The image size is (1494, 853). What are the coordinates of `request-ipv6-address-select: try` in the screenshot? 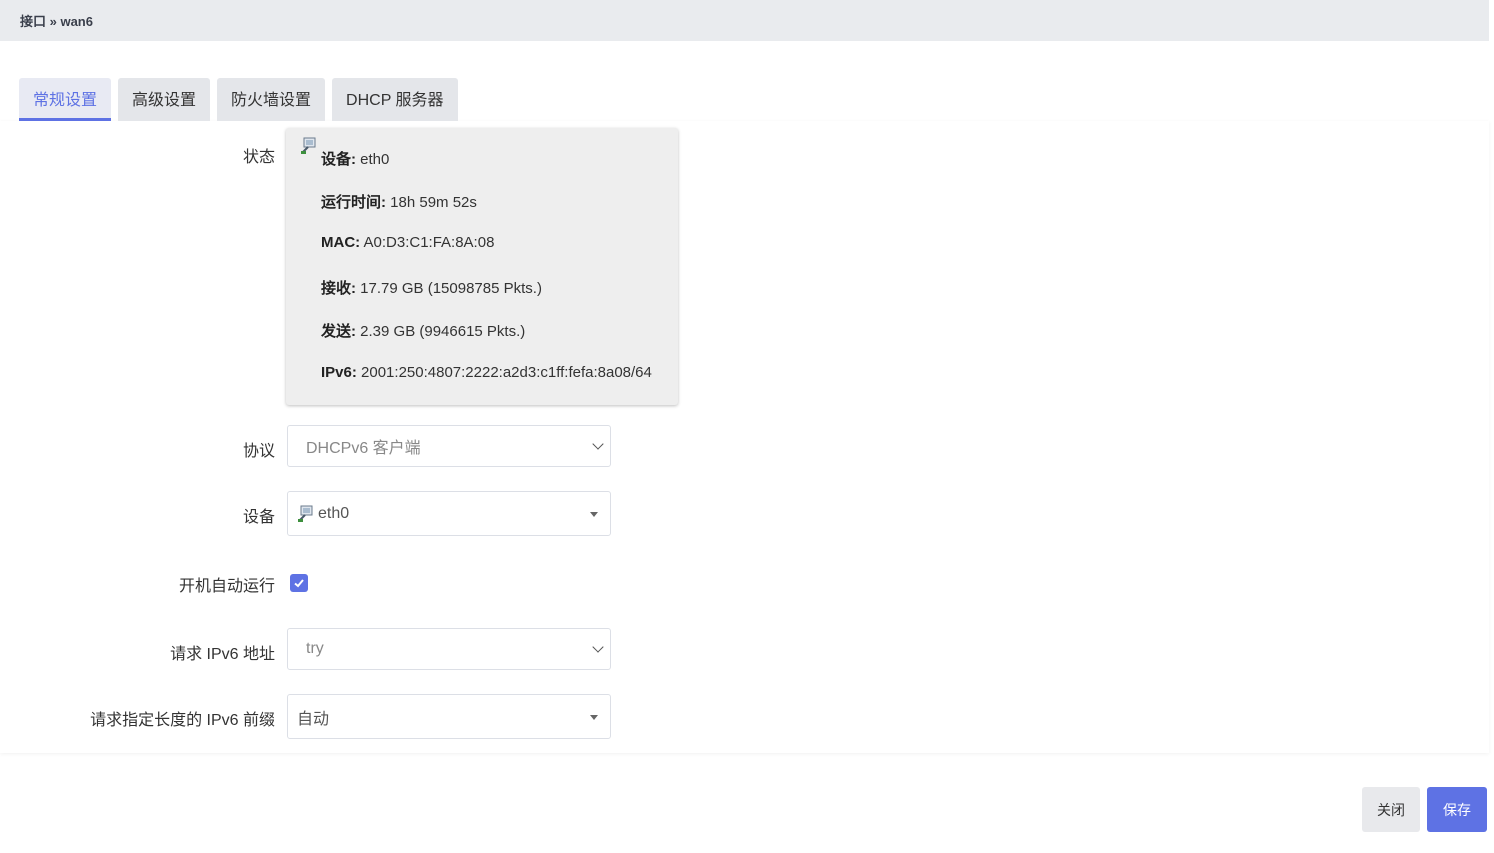 It's located at (449, 649).